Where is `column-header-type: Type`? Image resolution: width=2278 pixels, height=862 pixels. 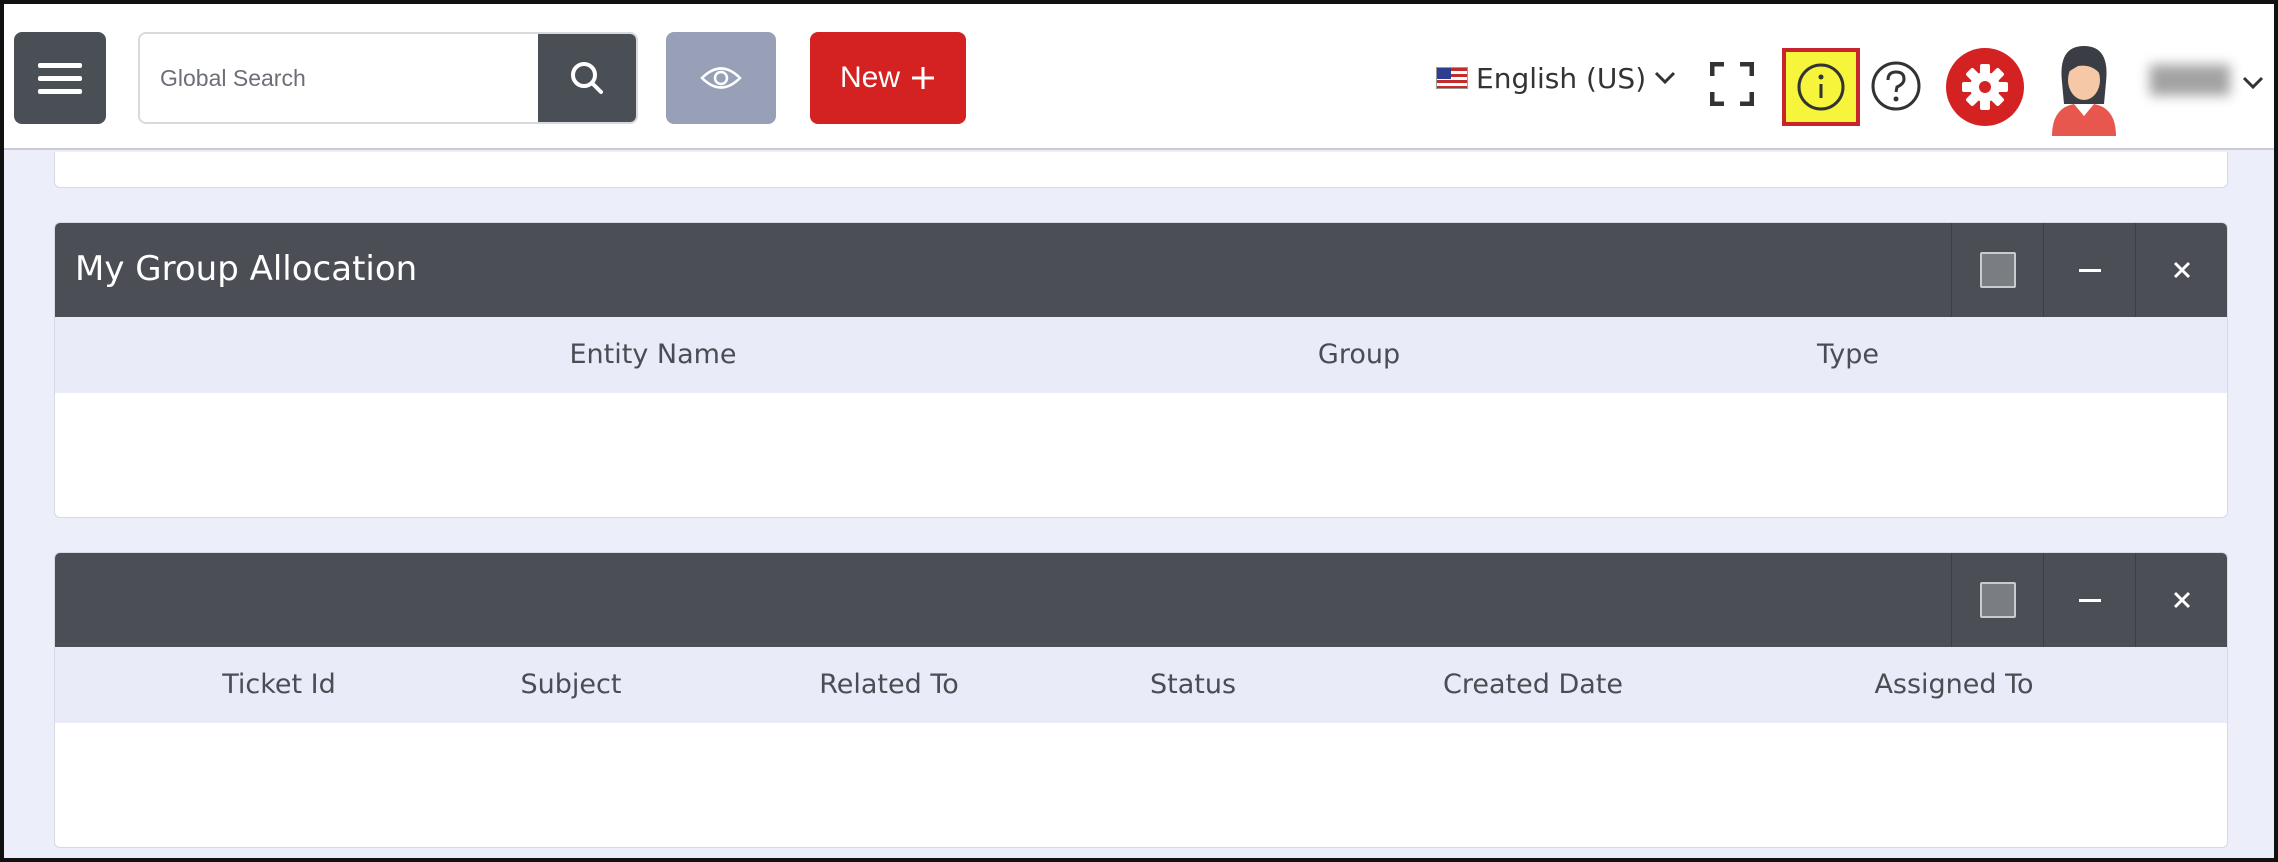 column-header-type: Type is located at coordinates (1848, 354).